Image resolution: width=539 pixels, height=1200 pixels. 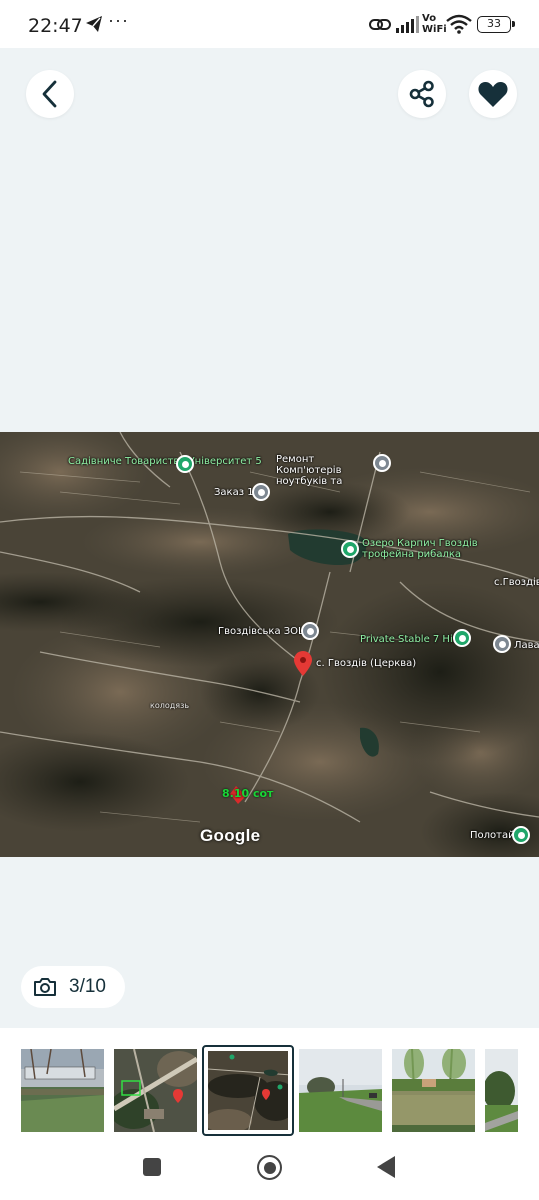 I want to click on back-button, so click(x=50, y=94).